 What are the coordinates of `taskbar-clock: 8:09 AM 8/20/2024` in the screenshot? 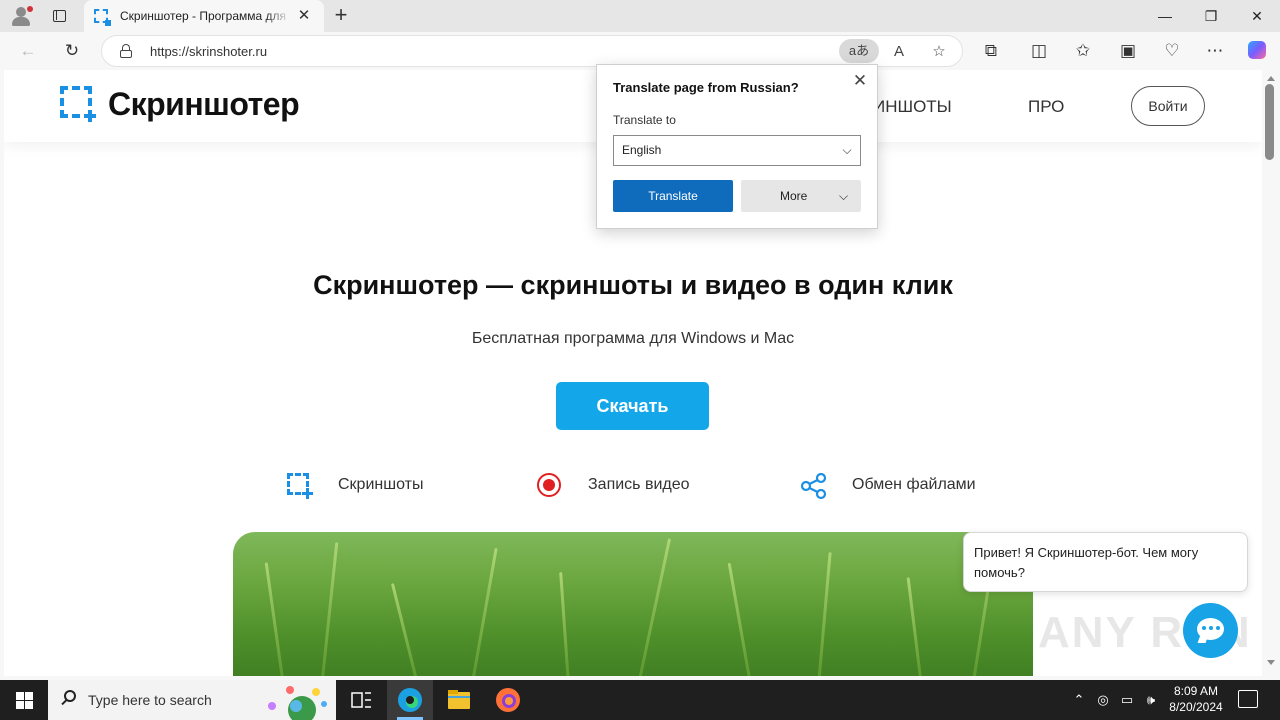 It's located at (1196, 700).